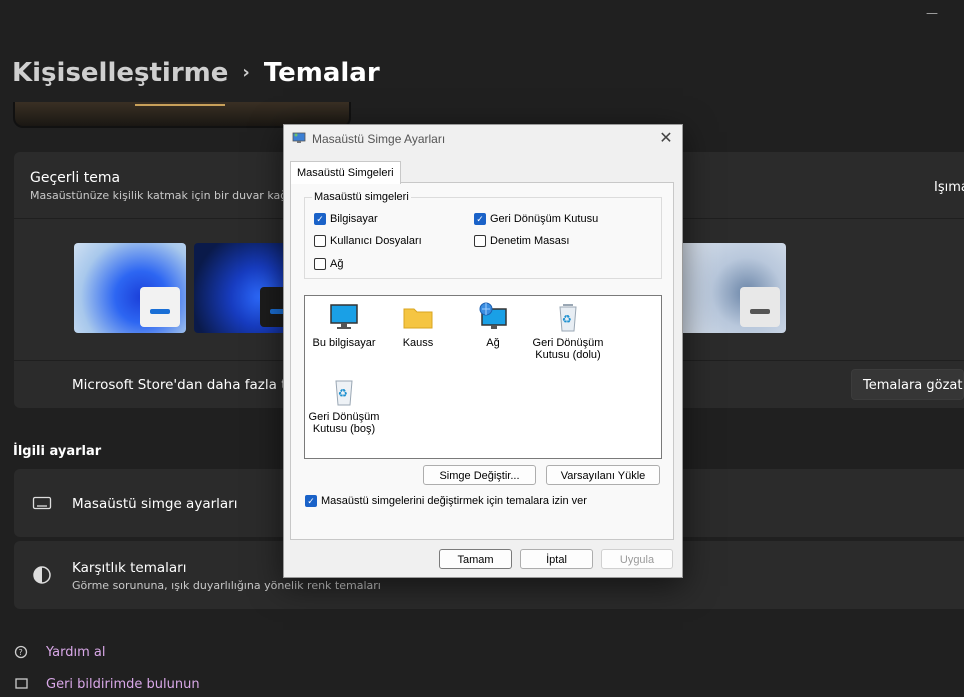 This screenshot has width=964, height=697. Describe the element at coordinates (155, 504) in the screenshot. I see `desktop-icon-settings-label: Masaüstü simge ayarları` at that location.